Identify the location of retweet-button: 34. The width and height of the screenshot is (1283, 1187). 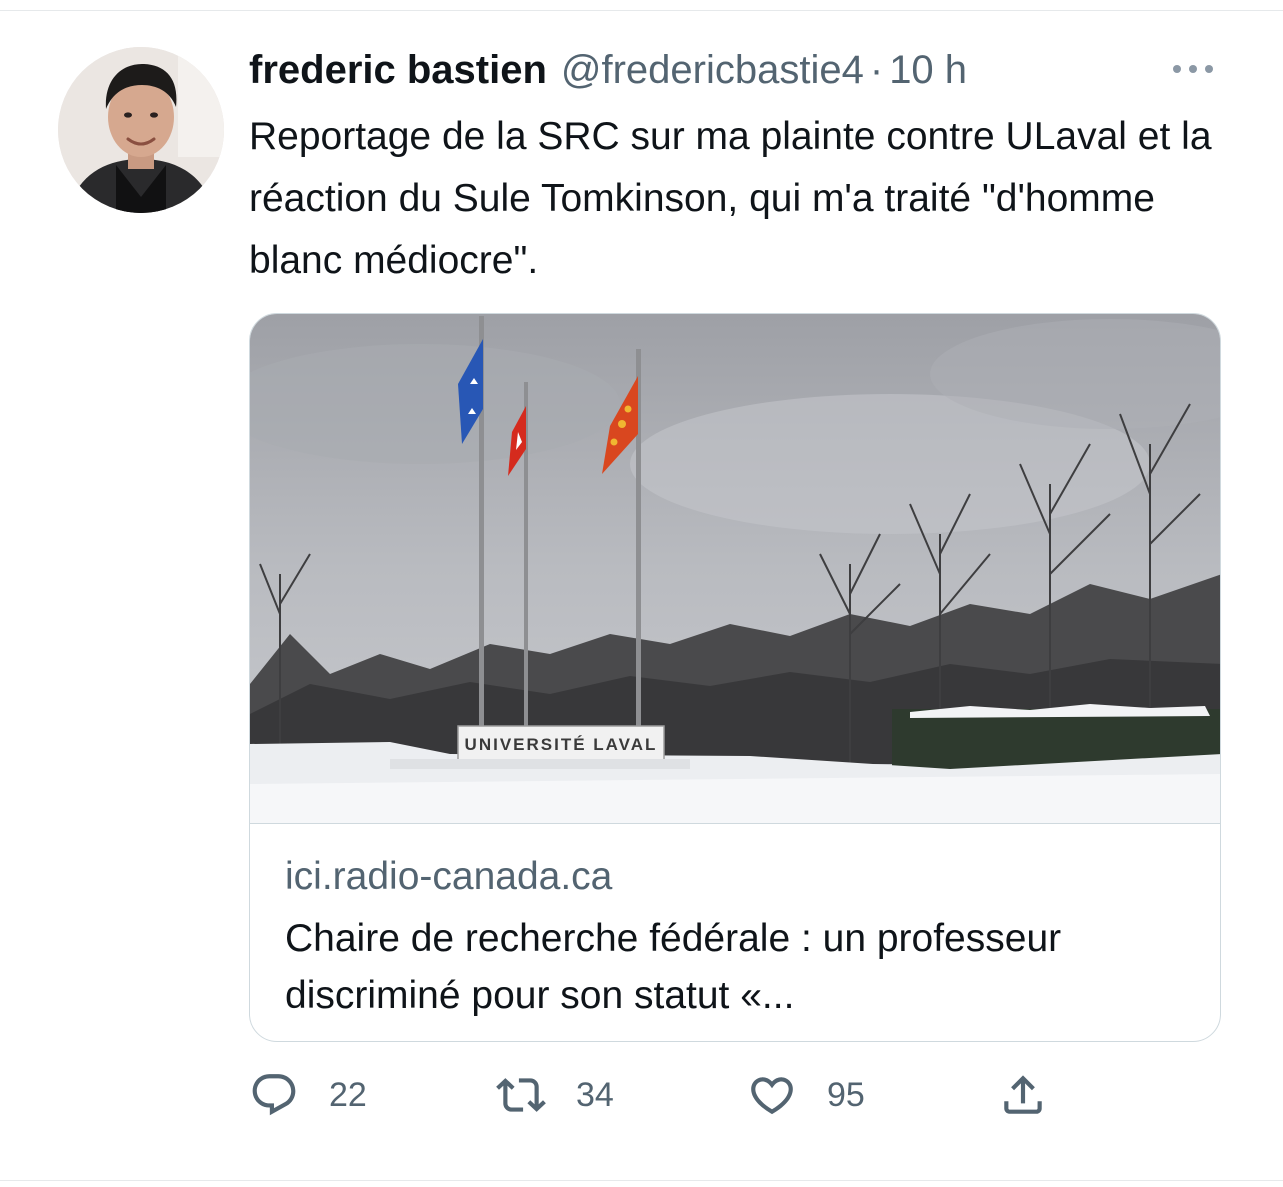
(555, 1095).